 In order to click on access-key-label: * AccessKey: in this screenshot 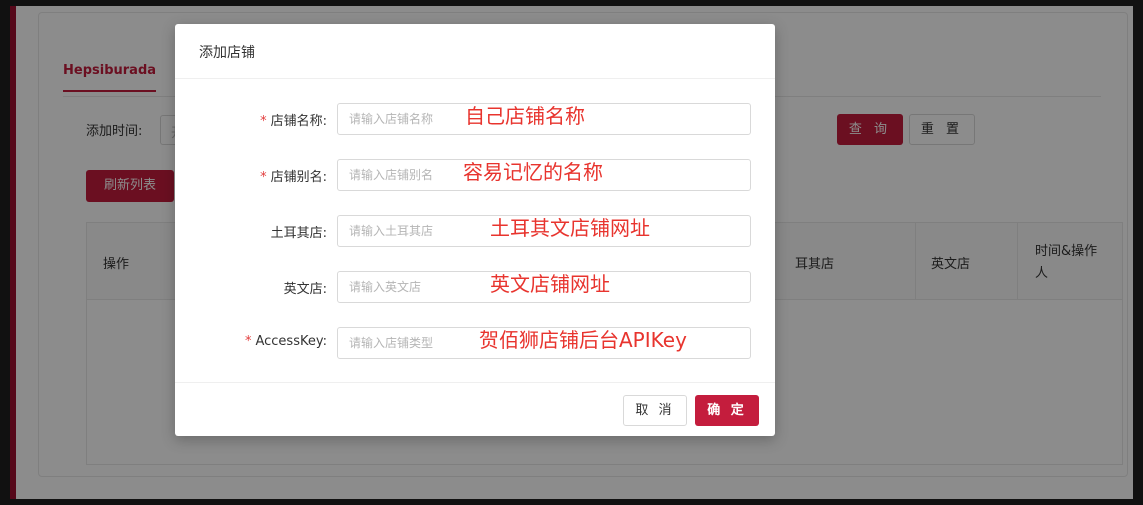, I will do `click(285, 341)`.